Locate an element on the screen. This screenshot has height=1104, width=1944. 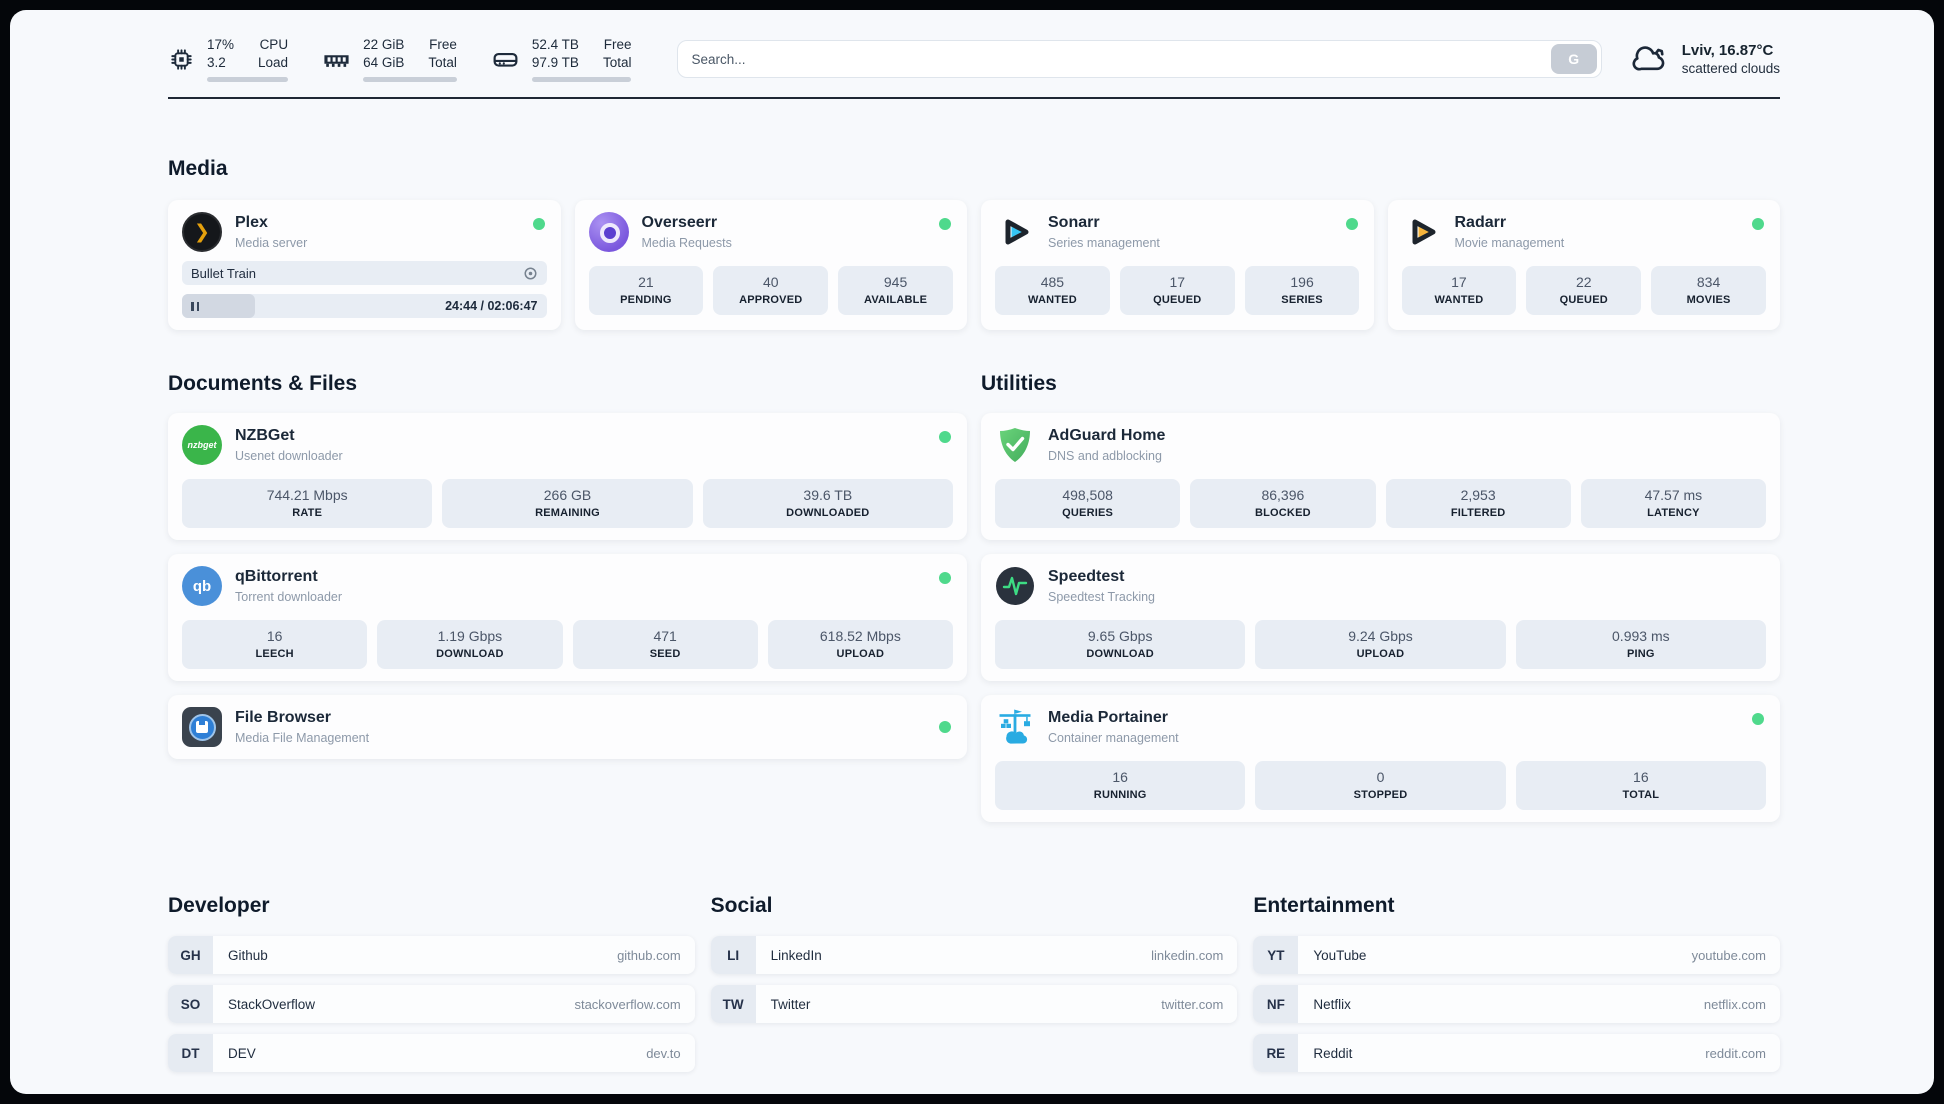
link-github: GH Github github.com is located at coordinates (431, 955).